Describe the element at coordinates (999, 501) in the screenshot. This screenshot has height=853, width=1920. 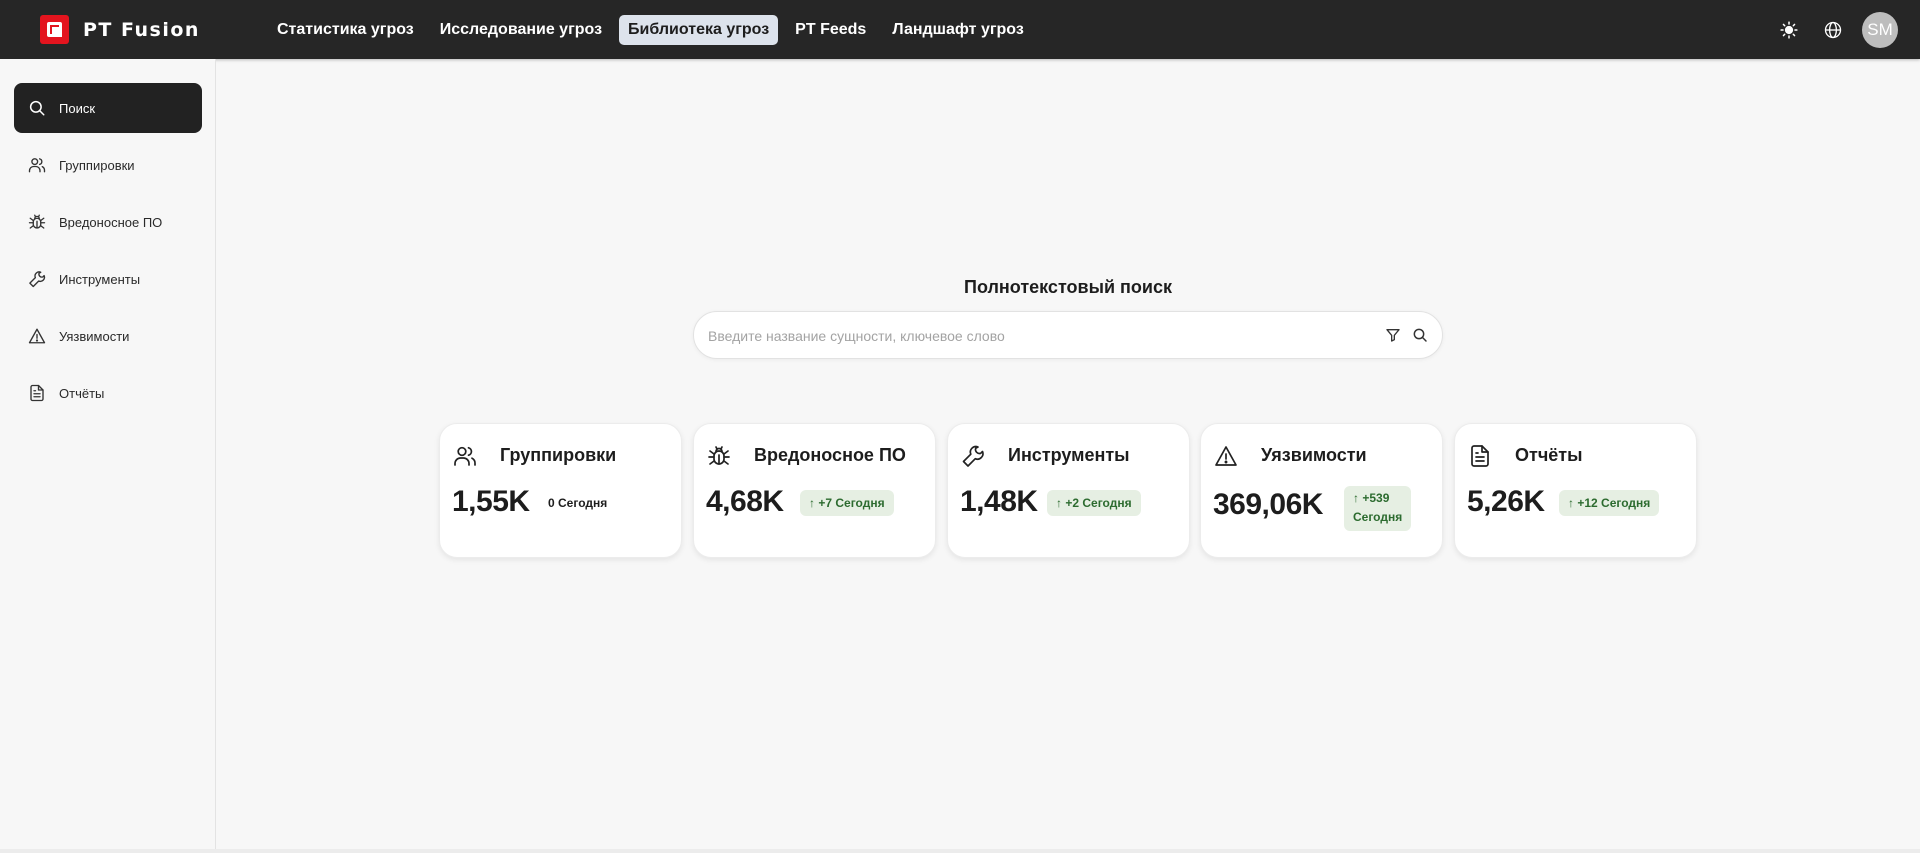
I see `card-value: 1,48K` at that location.